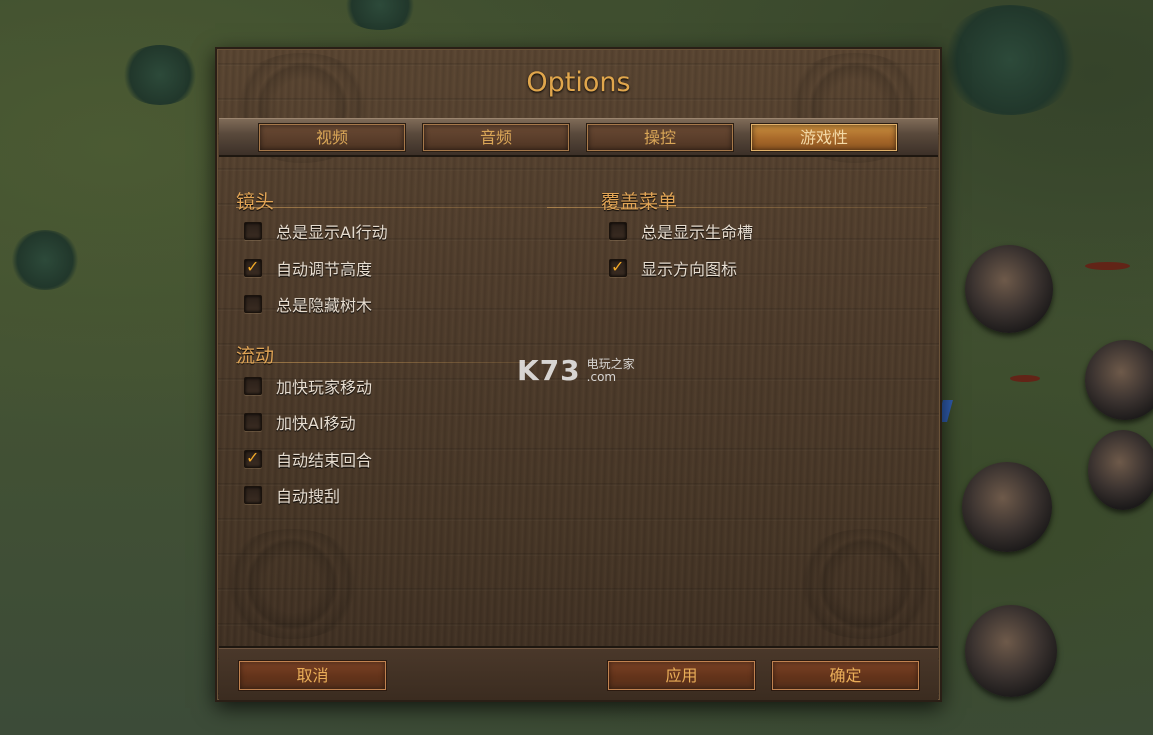 The height and width of the screenshot is (735, 1153). I want to click on ok-button: 确定, so click(845, 675).